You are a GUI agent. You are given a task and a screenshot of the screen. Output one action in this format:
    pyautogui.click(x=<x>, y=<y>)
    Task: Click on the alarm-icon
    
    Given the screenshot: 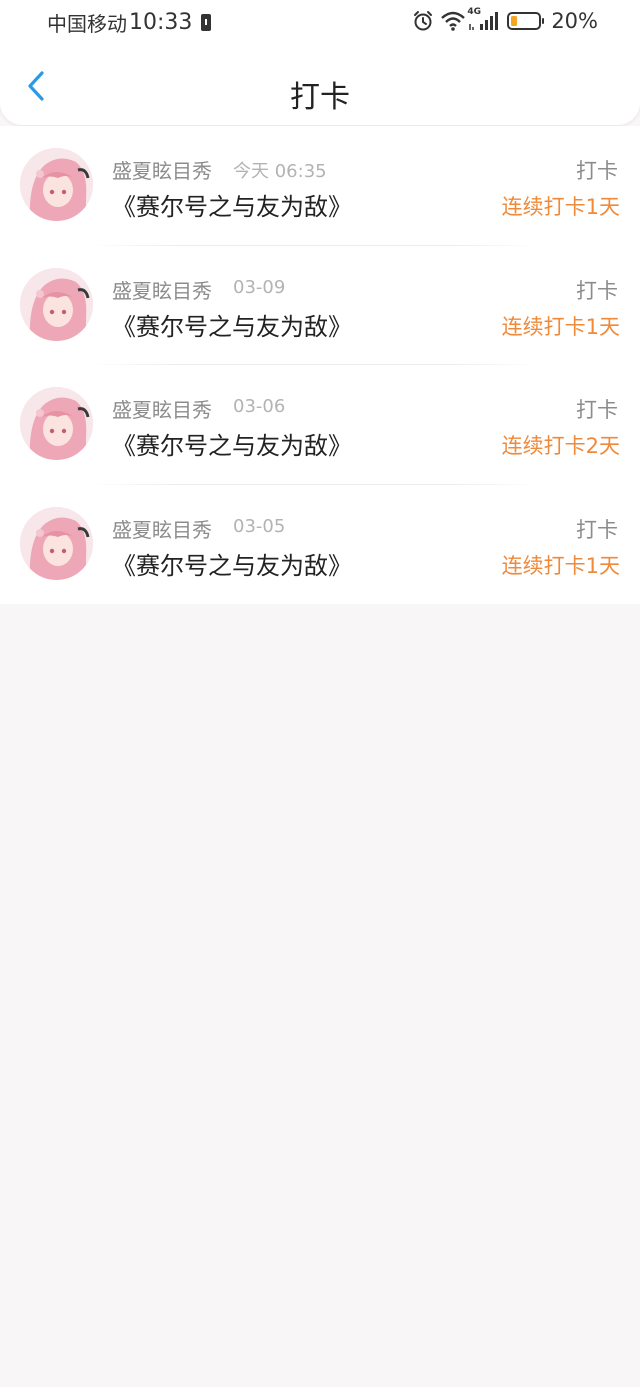 What is the action you would take?
    pyautogui.click(x=423, y=21)
    